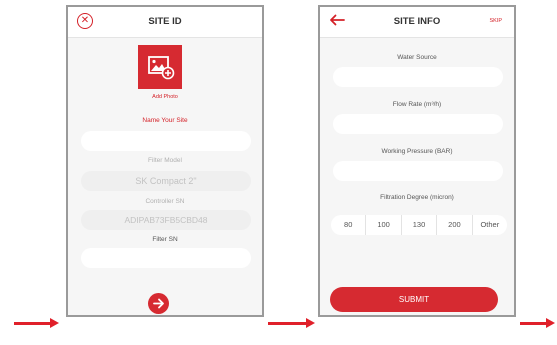 Image resolution: width=557 pixels, height=345 pixels. Describe the element at coordinates (166, 220) in the screenshot. I see `controller-sn-field: ADIPAB73FB5CBD48` at that location.